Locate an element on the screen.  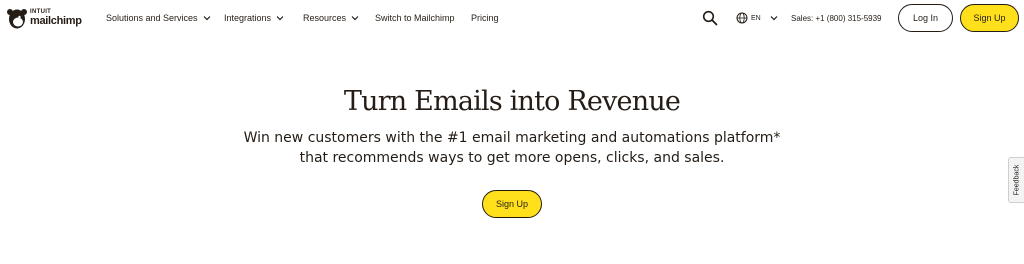
feedback-label: Feedback is located at coordinates (1016, 180).